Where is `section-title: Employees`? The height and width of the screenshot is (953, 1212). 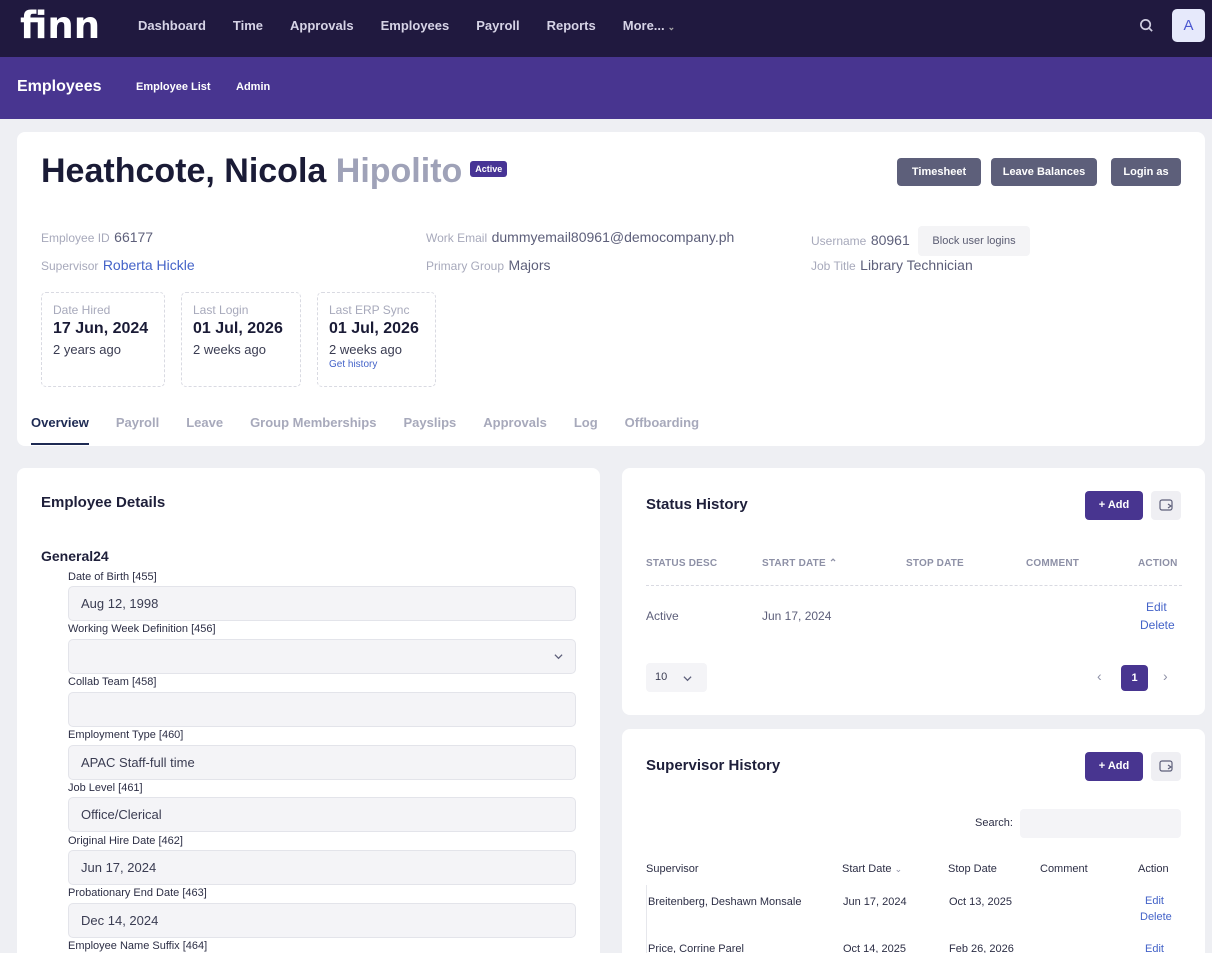 section-title: Employees is located at coordinates (59, 86).